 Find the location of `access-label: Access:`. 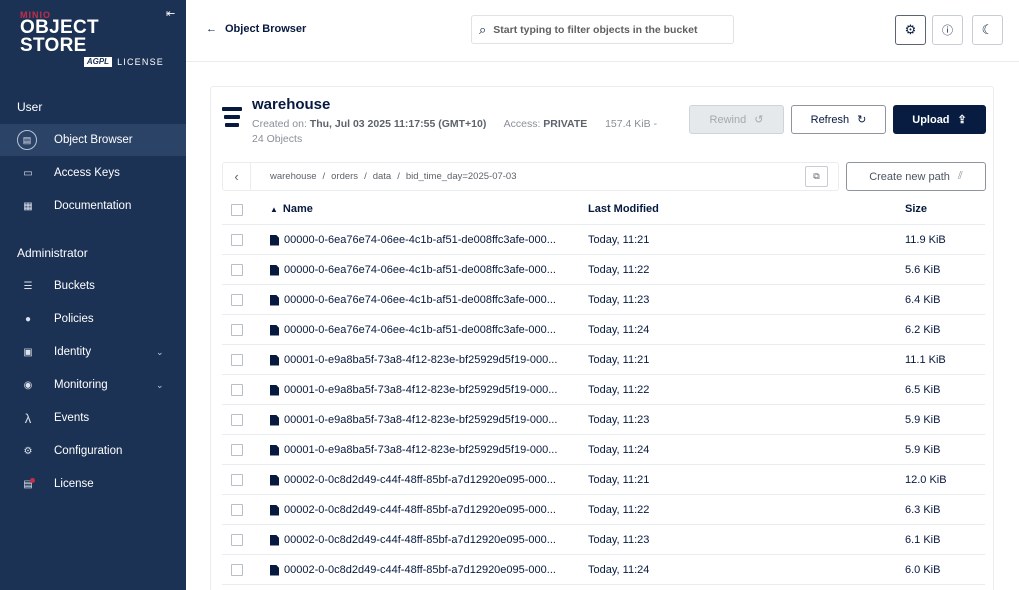

access-label: Access: is located at coordinates (522, 124).